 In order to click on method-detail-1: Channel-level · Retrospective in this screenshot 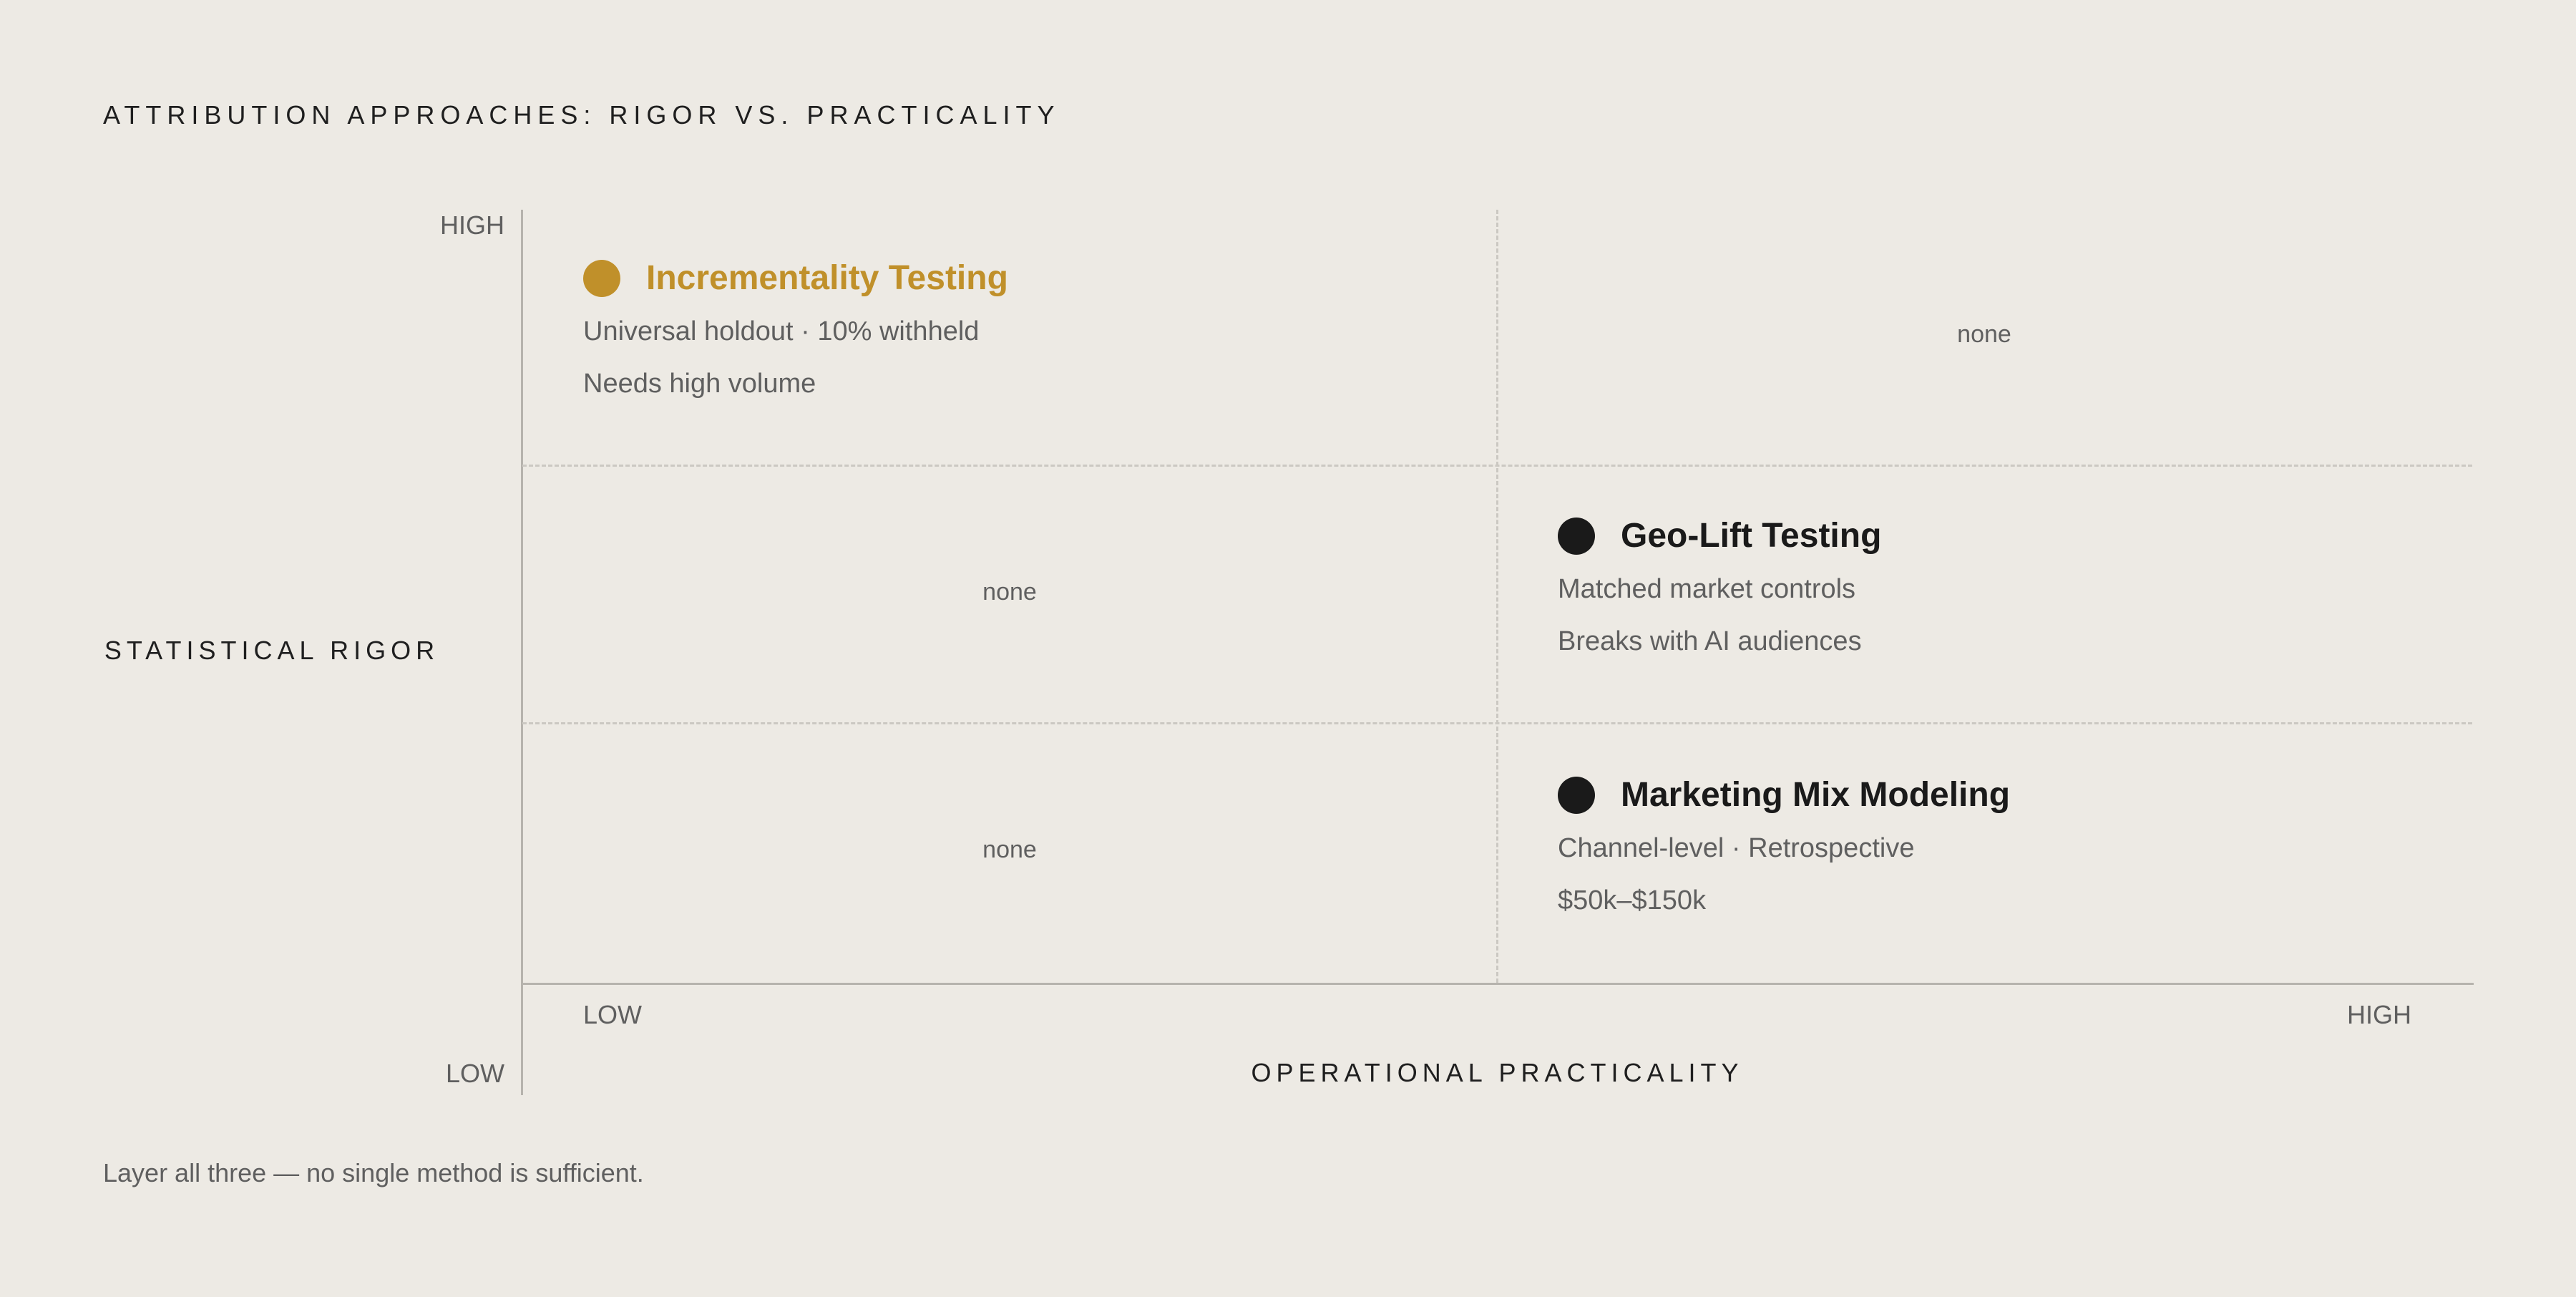, I will do `click(1736, 848)`.